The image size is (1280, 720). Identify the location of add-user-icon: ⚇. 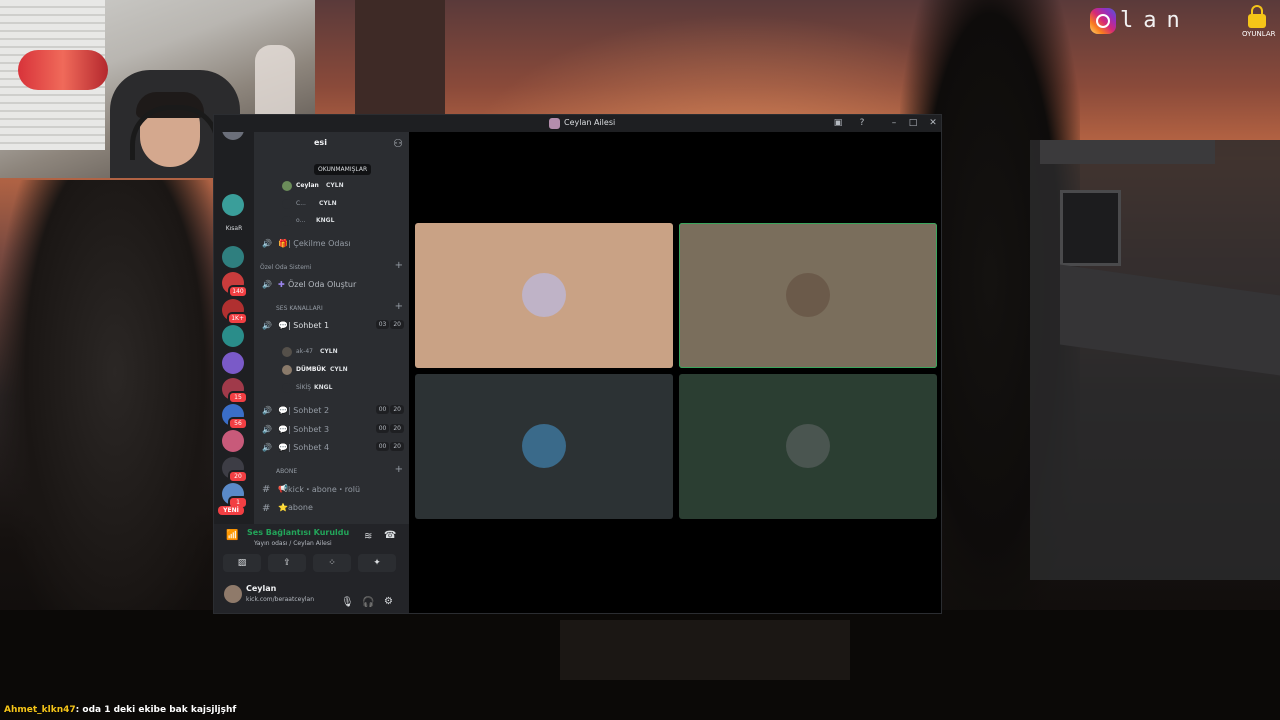
(398, 143).